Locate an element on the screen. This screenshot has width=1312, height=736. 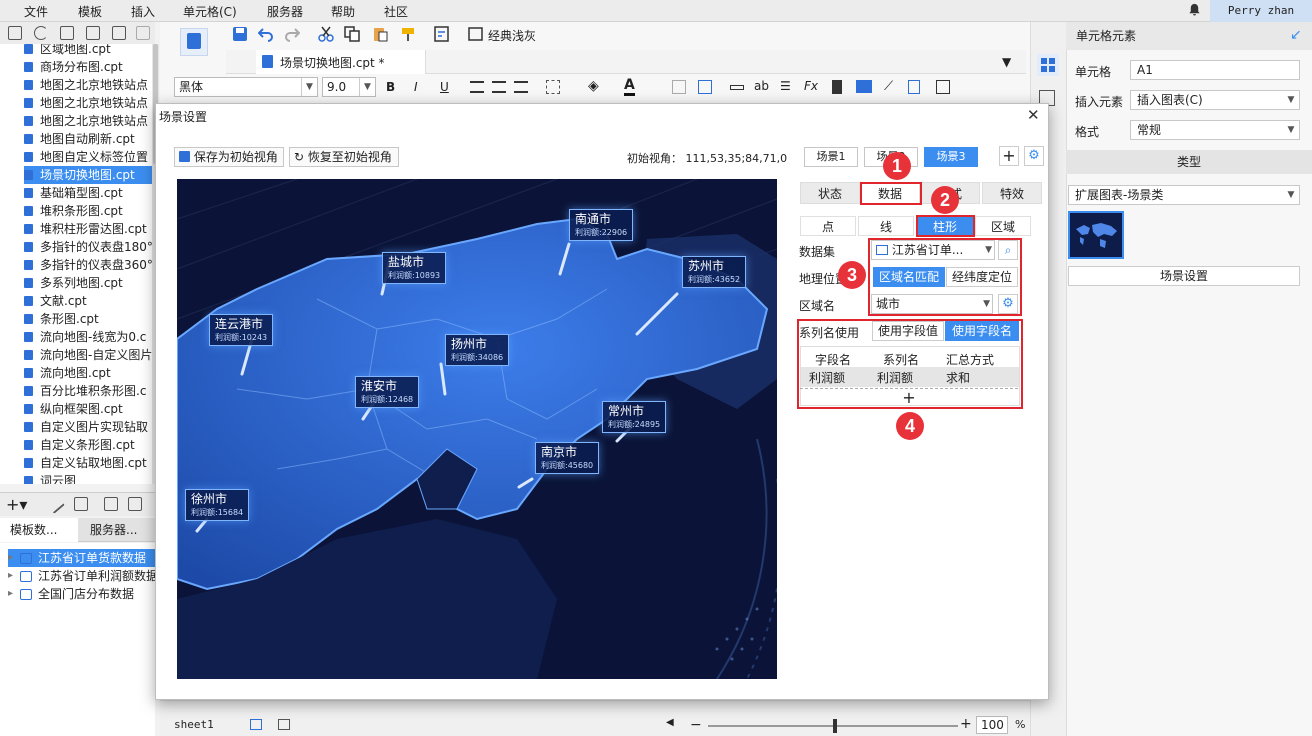
slash-icon: ⟋ is located at coordinates (888, 86).